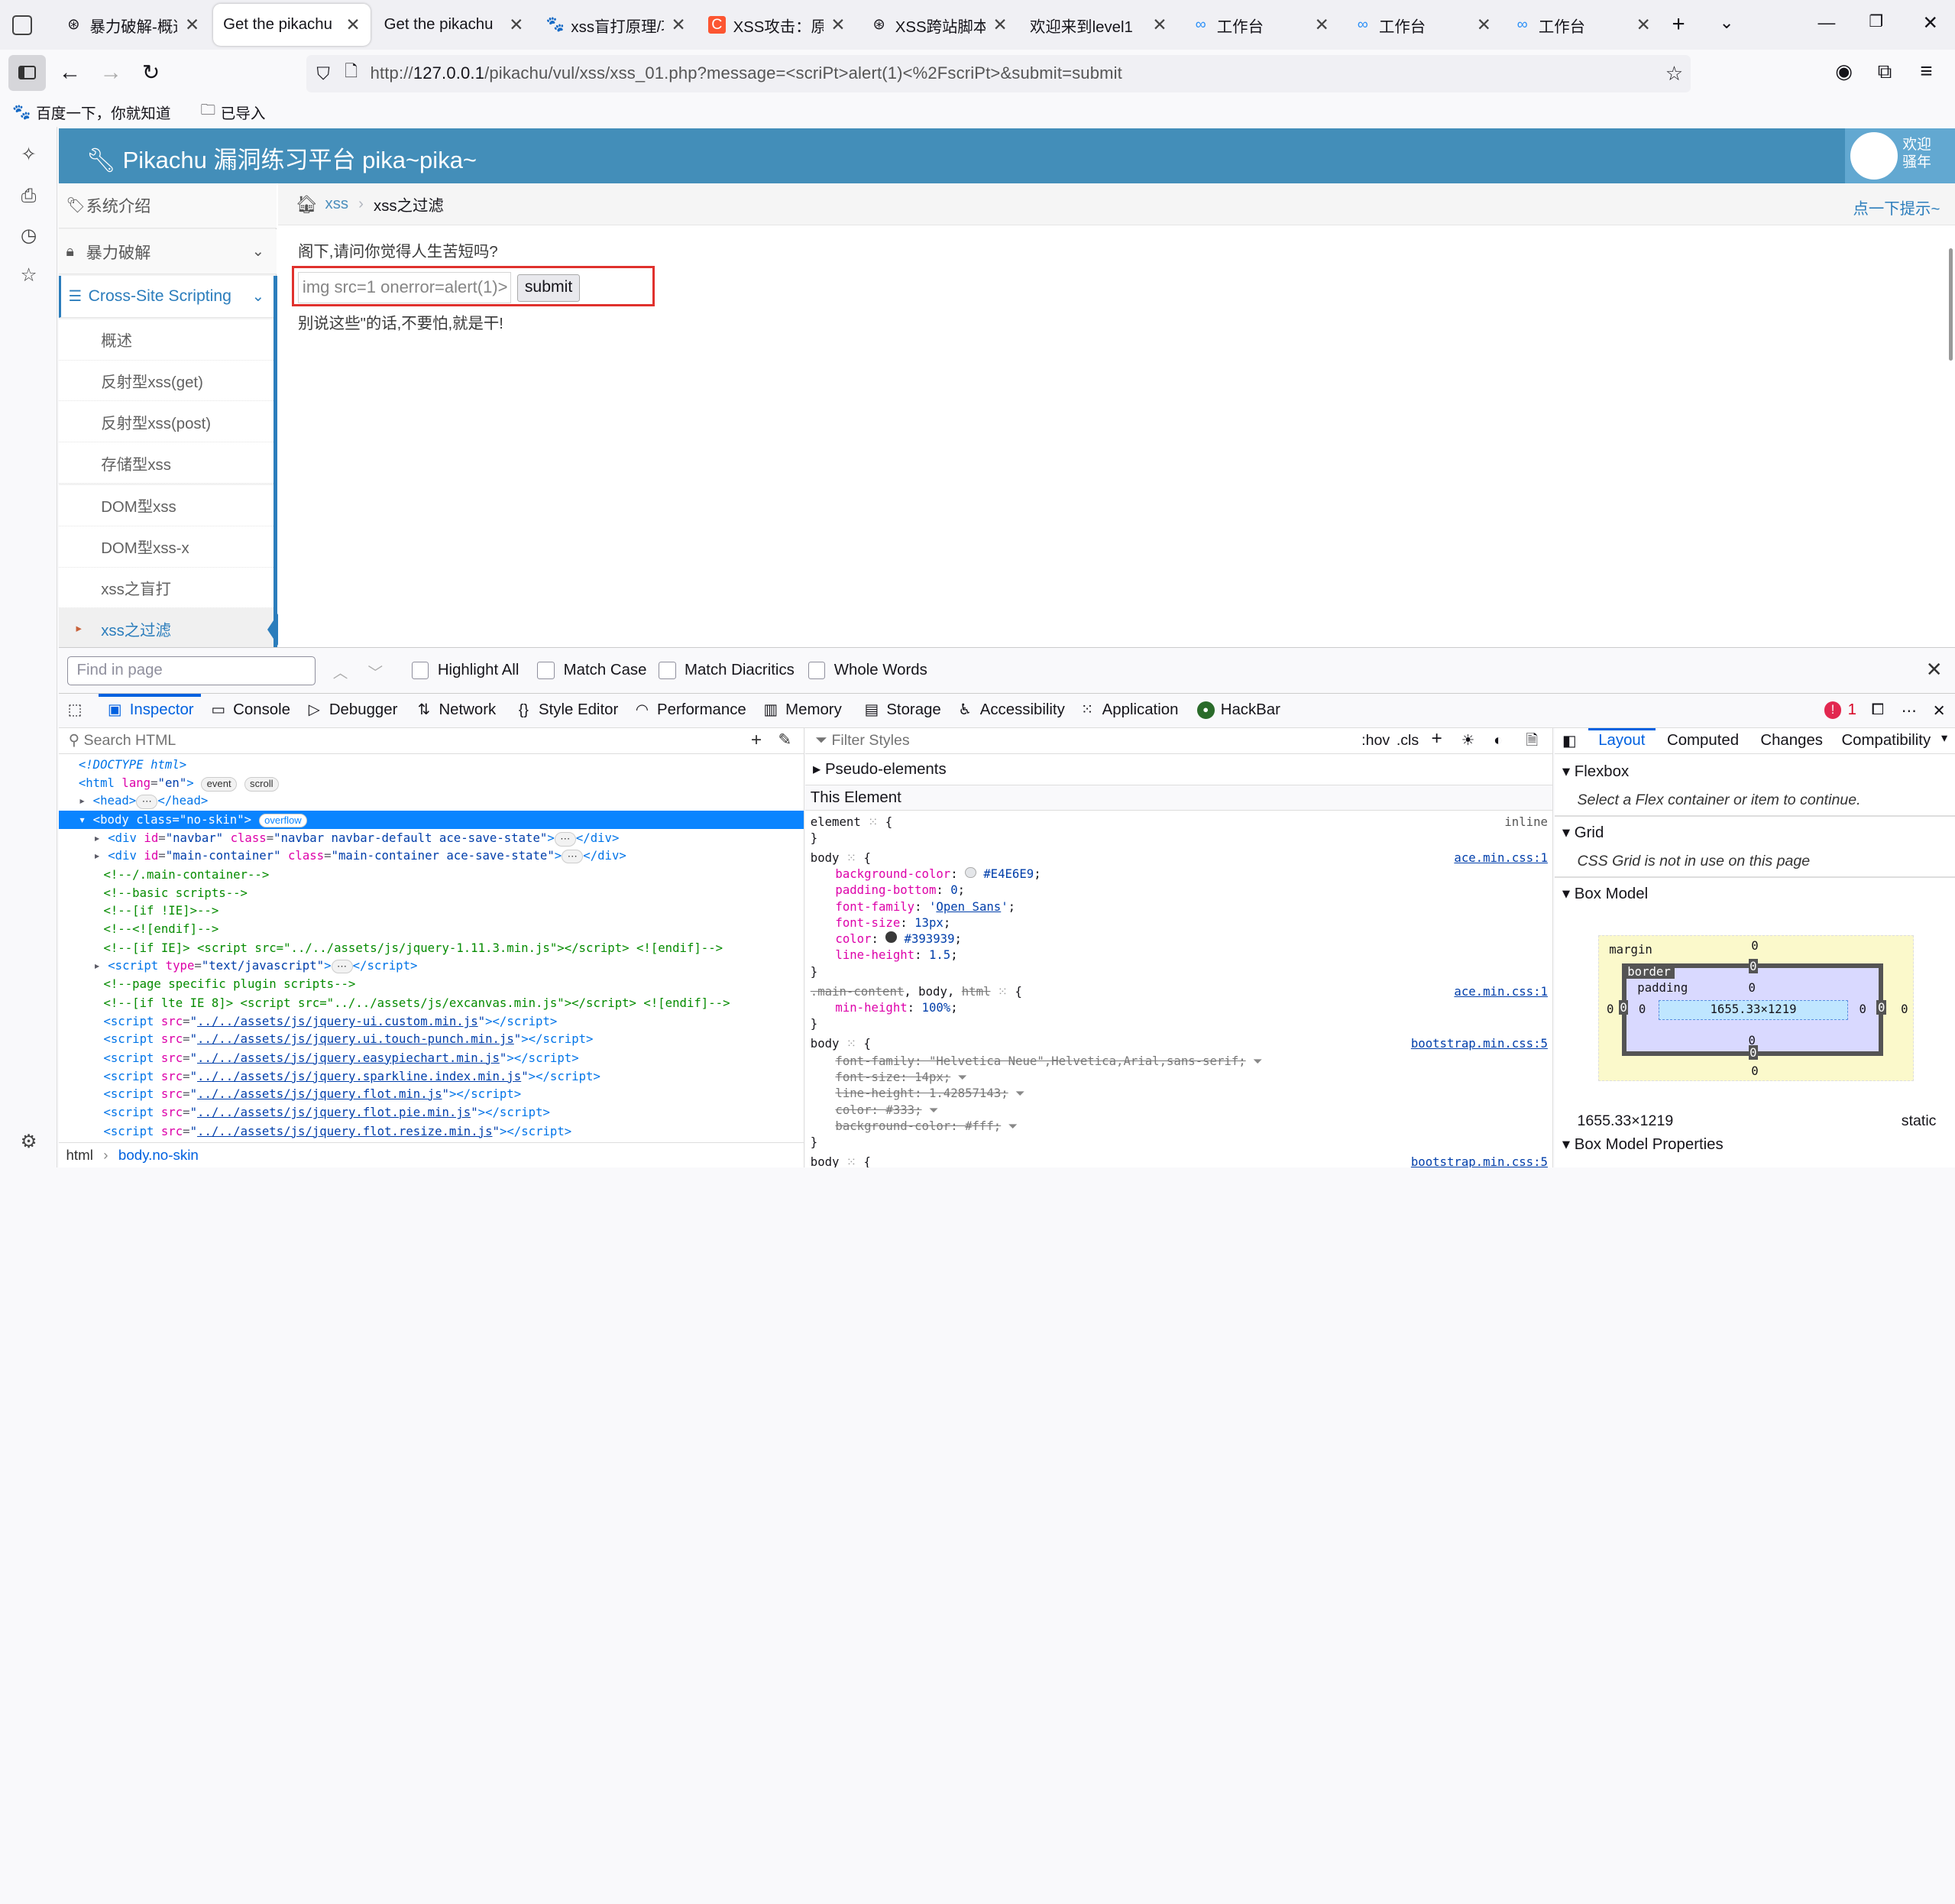  What do you see at coordinates (1897, 207) in the screenshot?
I see `hint-link: 点一下提示~` at bounding box center [1897, 207].